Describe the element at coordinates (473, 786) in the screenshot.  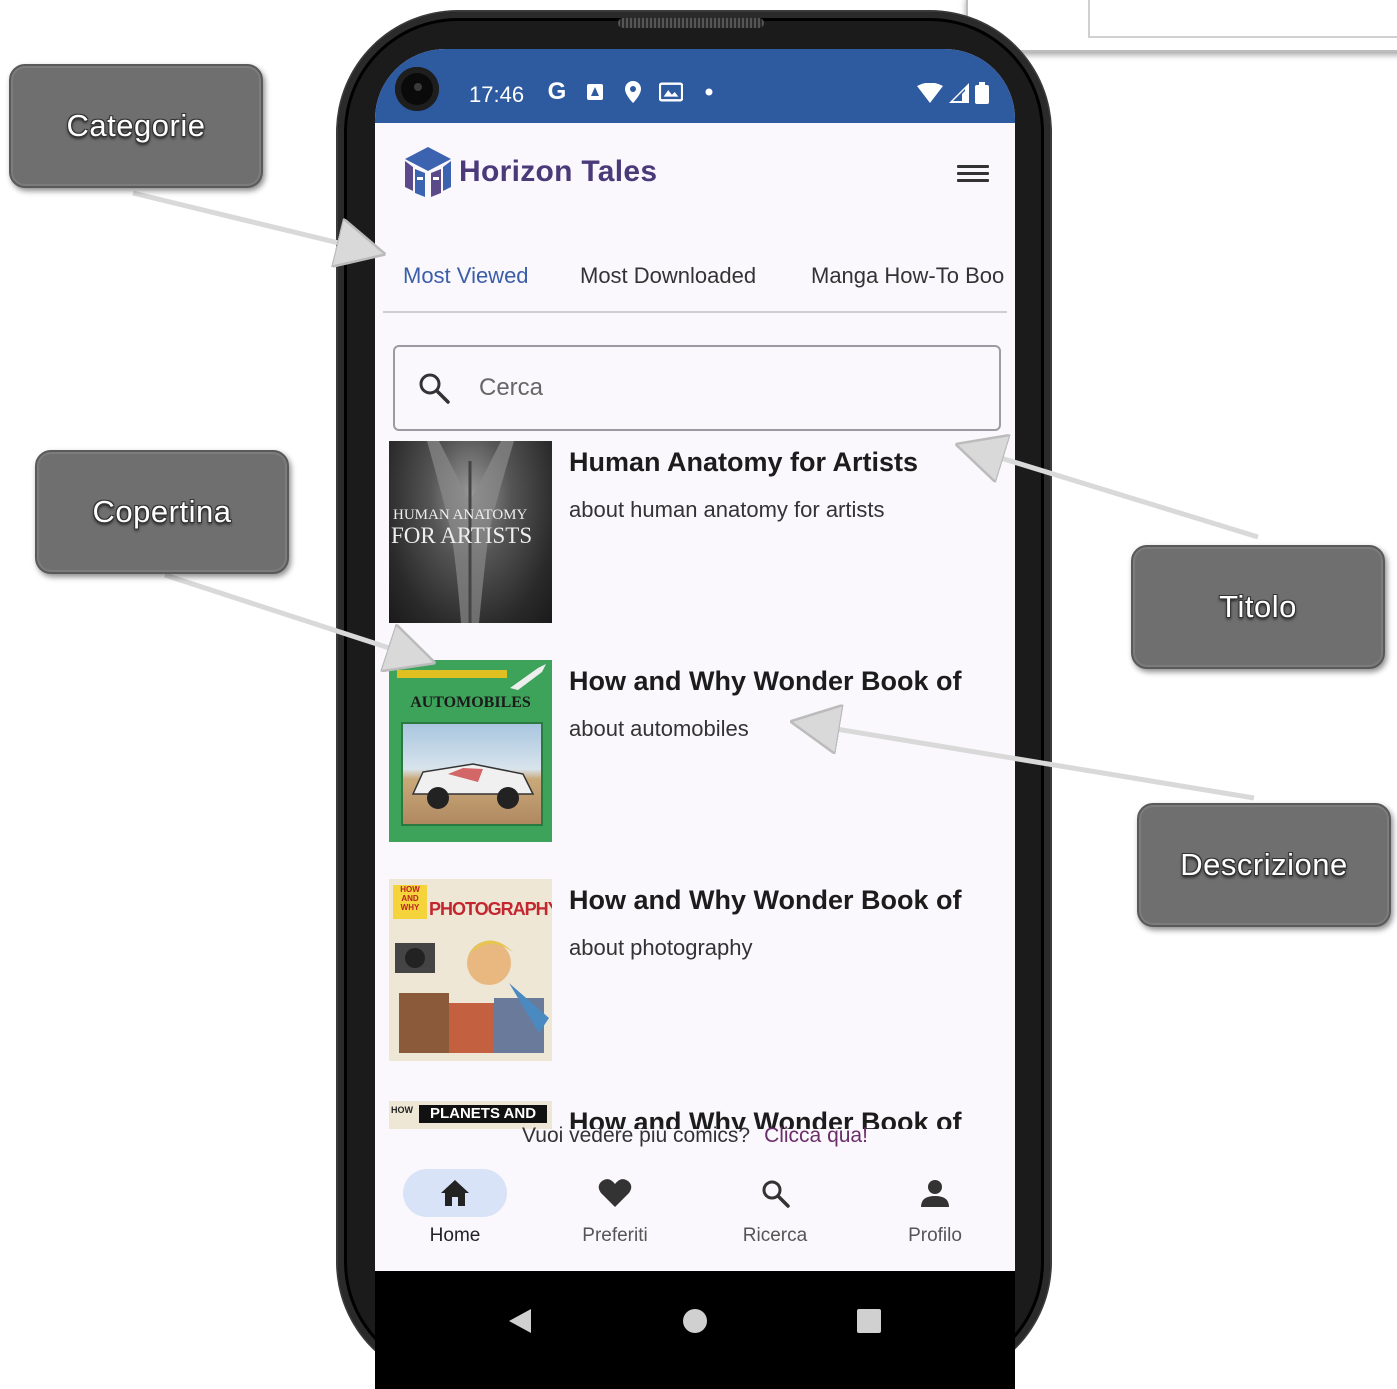
I see `car-illustration` at that location.